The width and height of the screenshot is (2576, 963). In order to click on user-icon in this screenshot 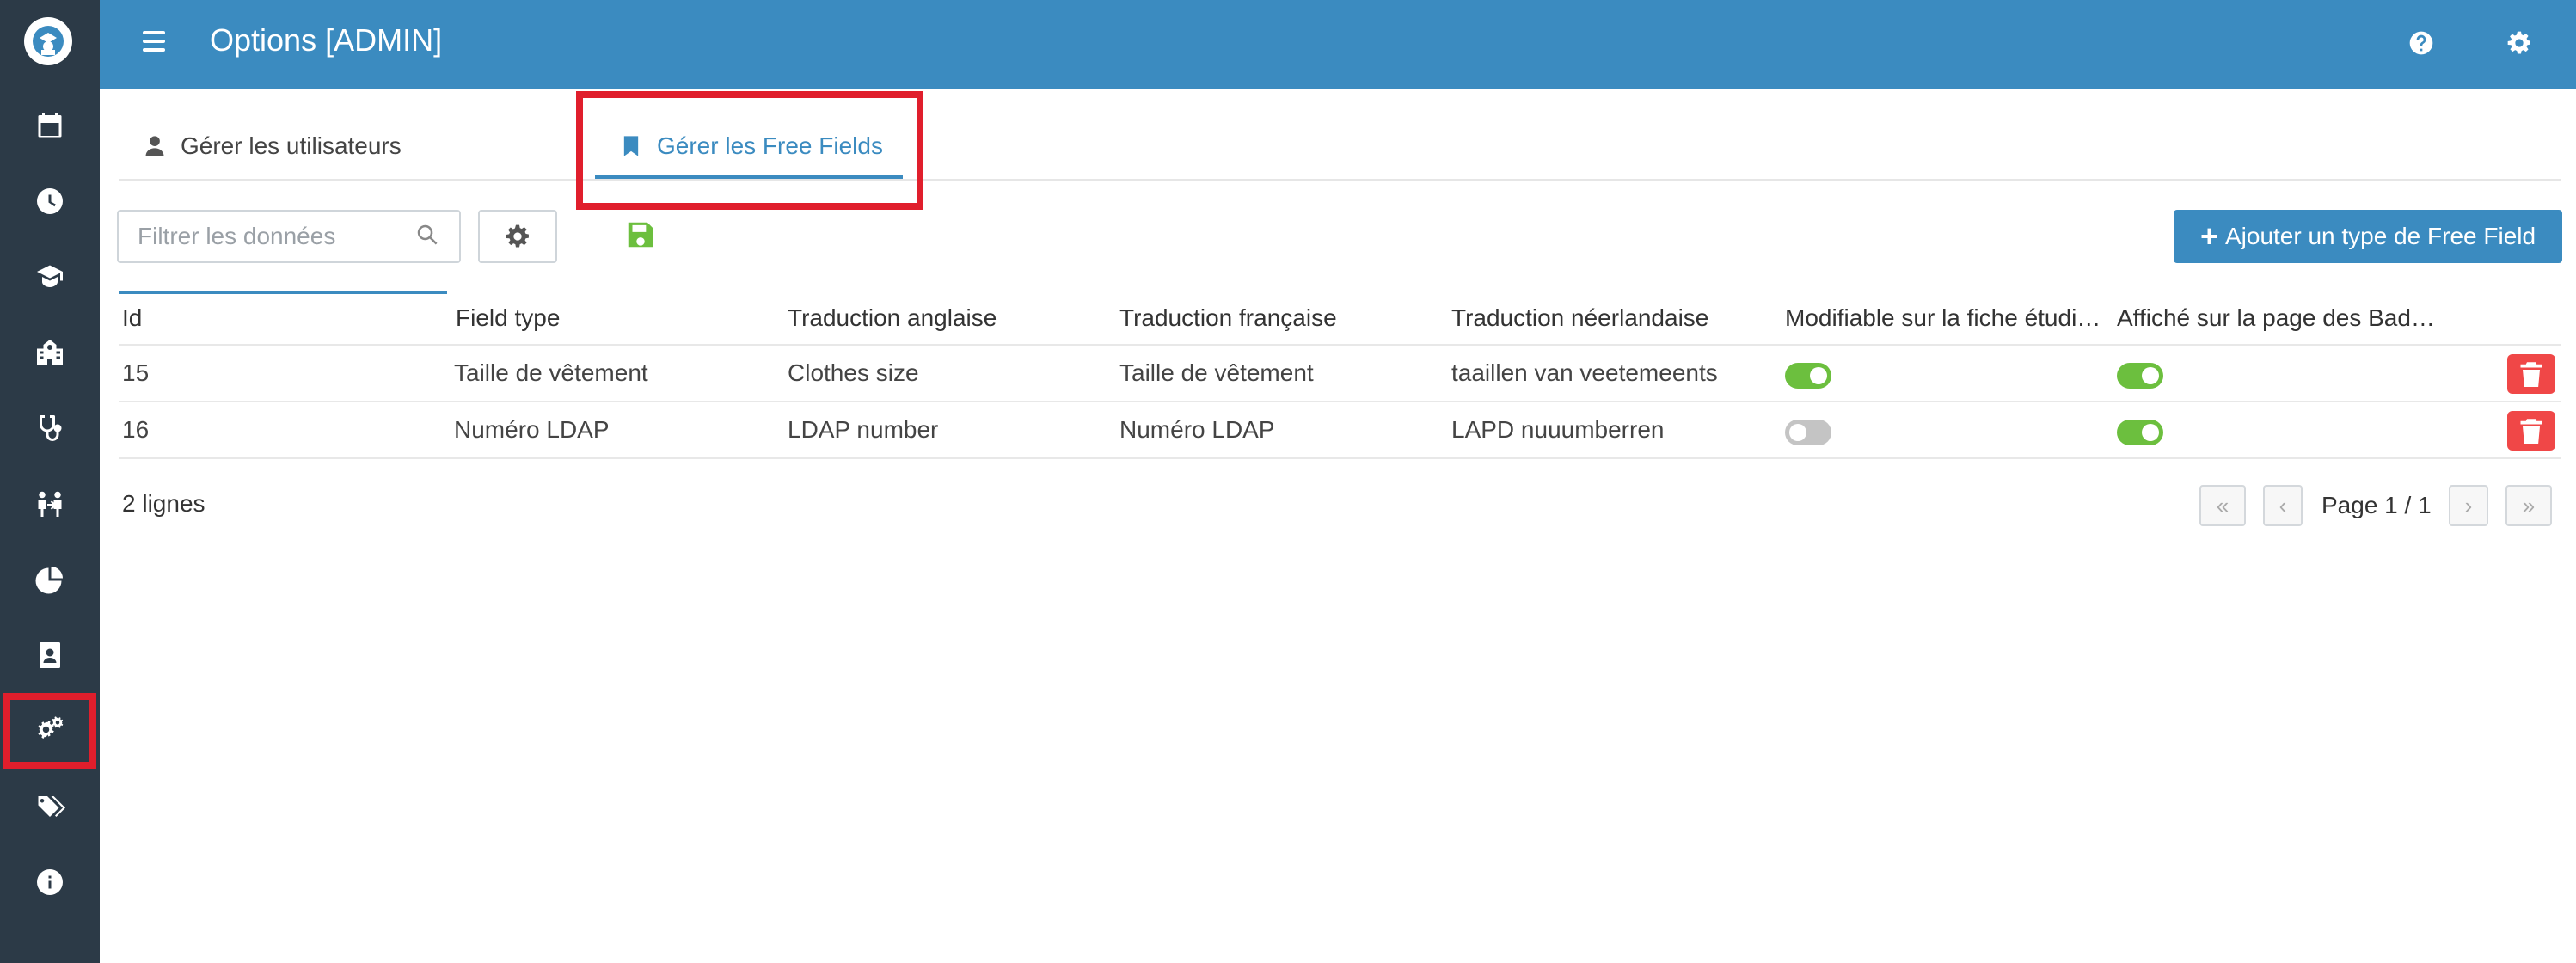, I will do `click(154, 146)`.